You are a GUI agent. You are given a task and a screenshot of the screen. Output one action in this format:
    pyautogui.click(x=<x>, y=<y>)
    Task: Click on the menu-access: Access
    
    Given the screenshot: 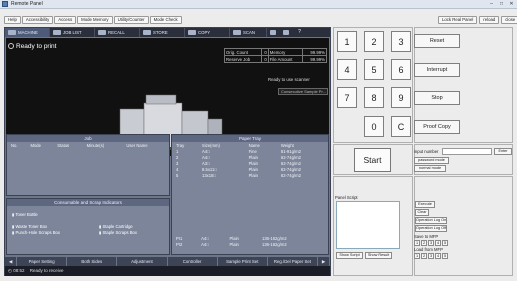 What is the action you would take?
    pyautogui.click(x=65, y=20)
    